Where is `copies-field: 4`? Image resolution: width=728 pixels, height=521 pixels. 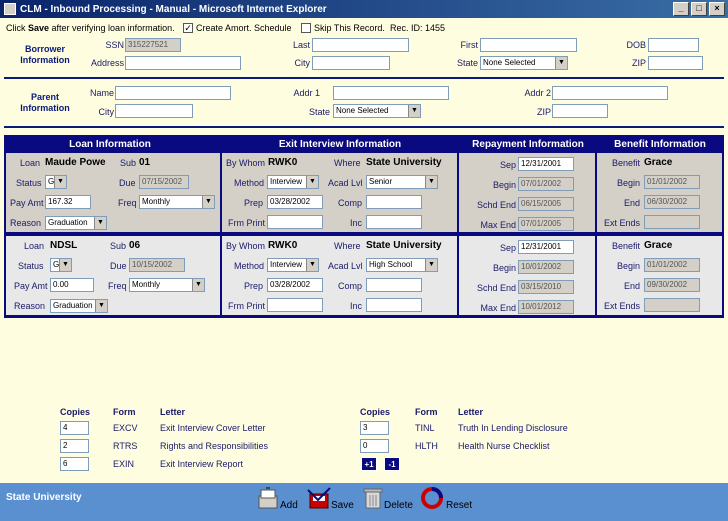 copies-field: 4 is located at coordinates (74, 428).